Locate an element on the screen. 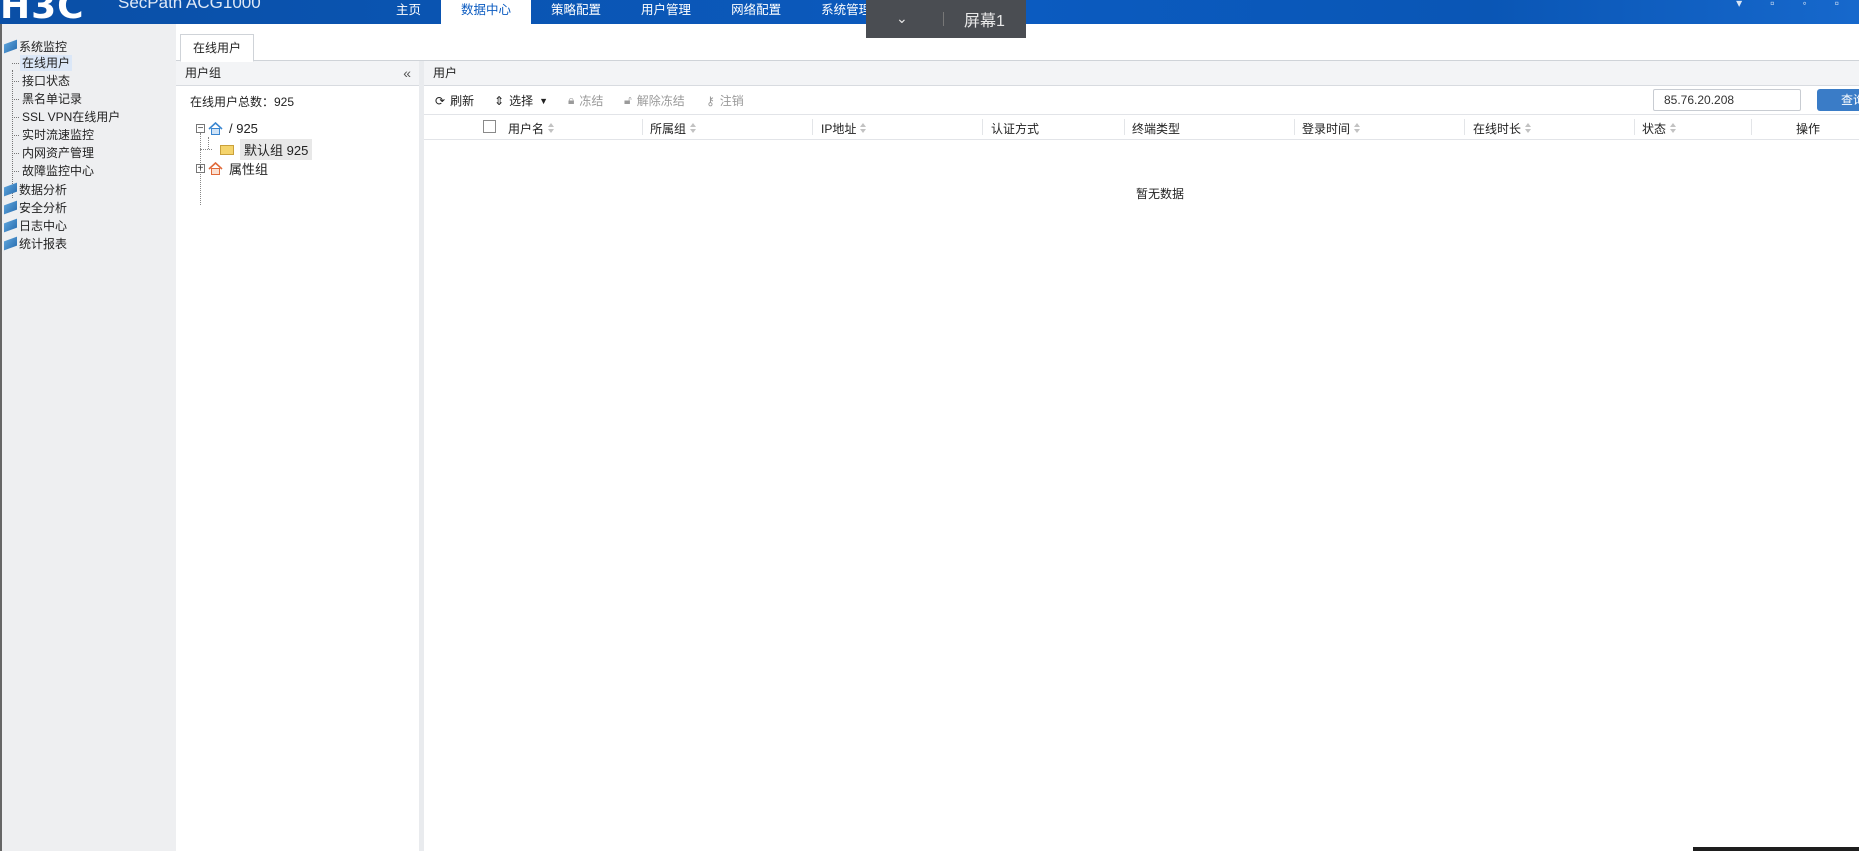 The height and width of the screenshot is (851, 1859). horizontal-scrollbar is located at coordinates (1776, 849).